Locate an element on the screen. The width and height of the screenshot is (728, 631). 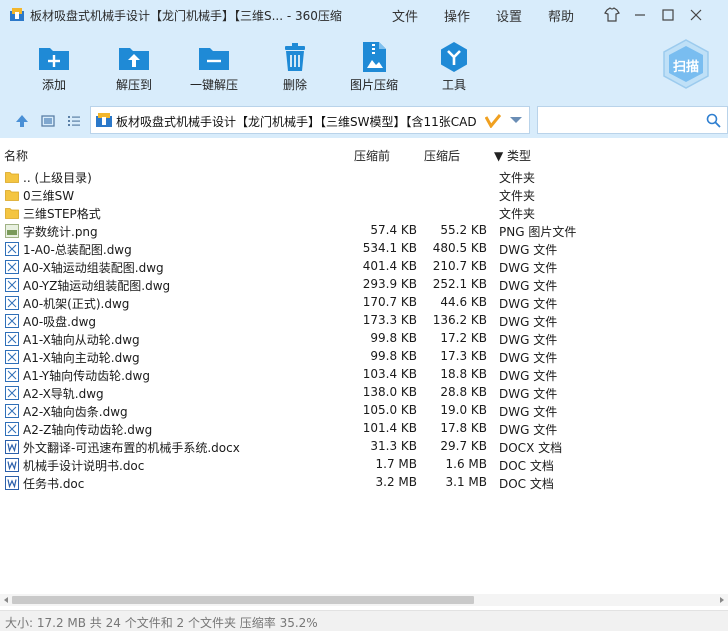
add-button: 添加 is located at coordinates (54, 68).